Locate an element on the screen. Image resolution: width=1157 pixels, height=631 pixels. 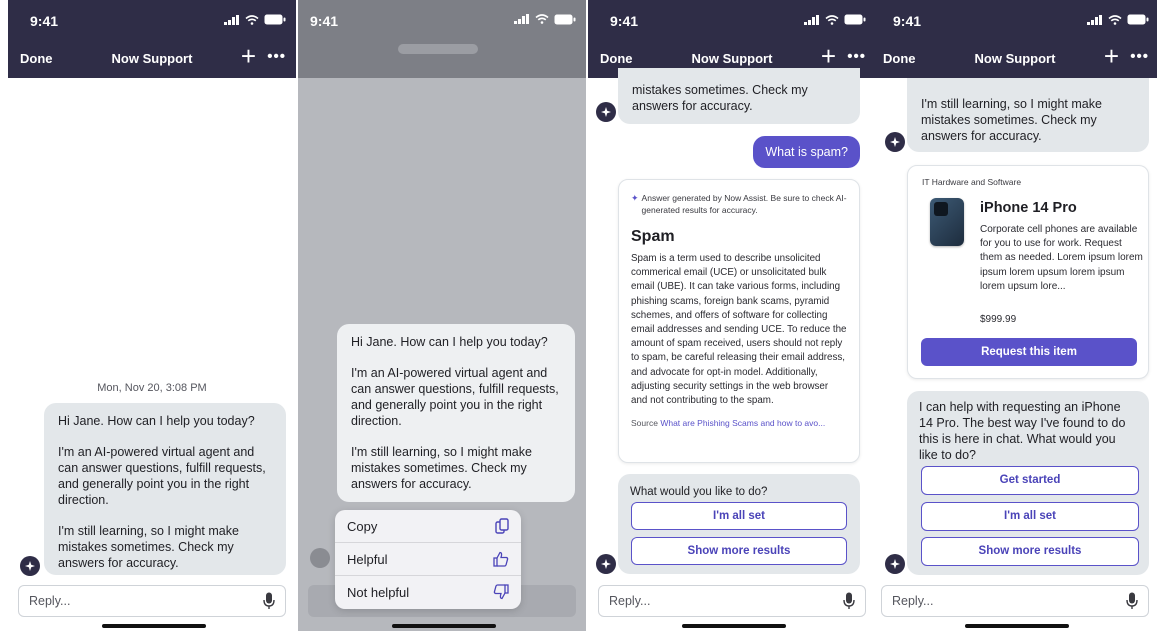
product-name: iPhone 14 Pro is located at coordinates (1028, 208).